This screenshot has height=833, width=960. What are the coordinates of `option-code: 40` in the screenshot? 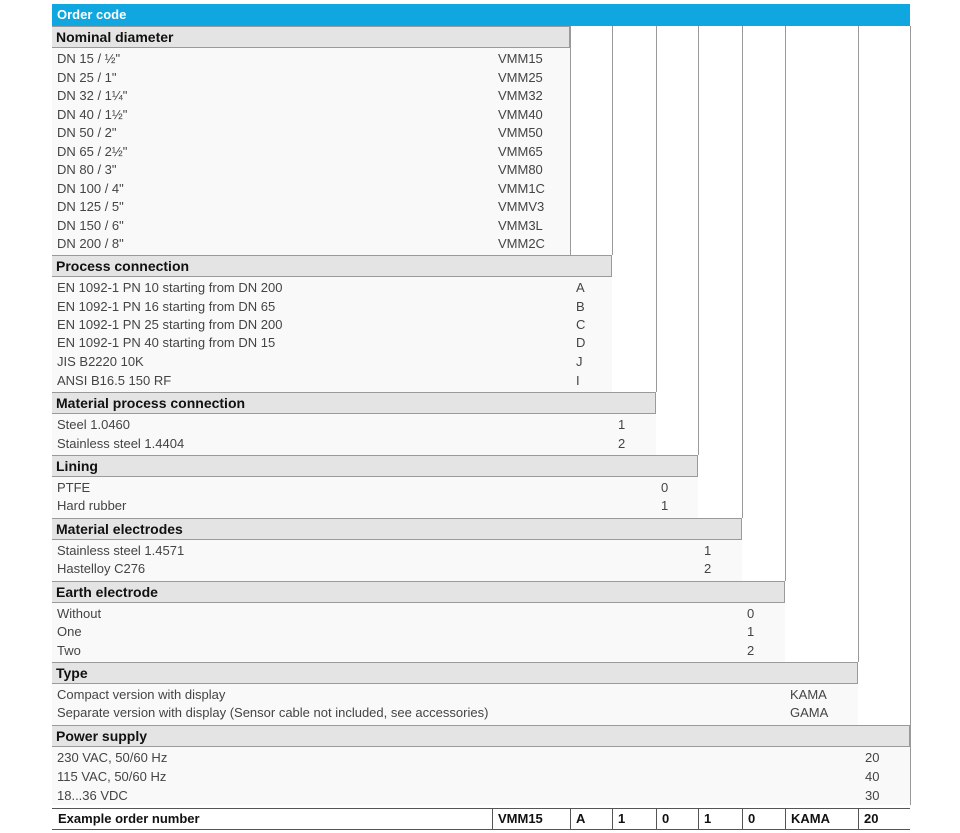 It's located at (872, 776).